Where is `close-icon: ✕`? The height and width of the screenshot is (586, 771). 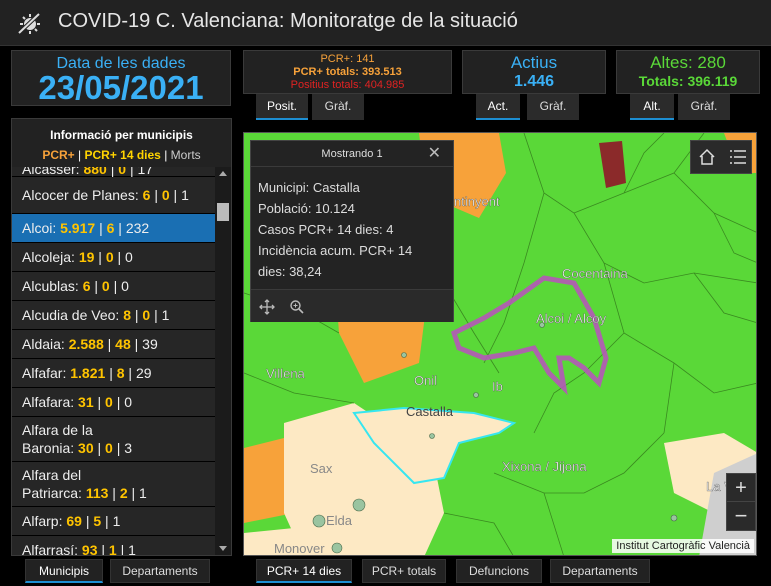 close-icon: ✕ is located at coordinates (434, 154).